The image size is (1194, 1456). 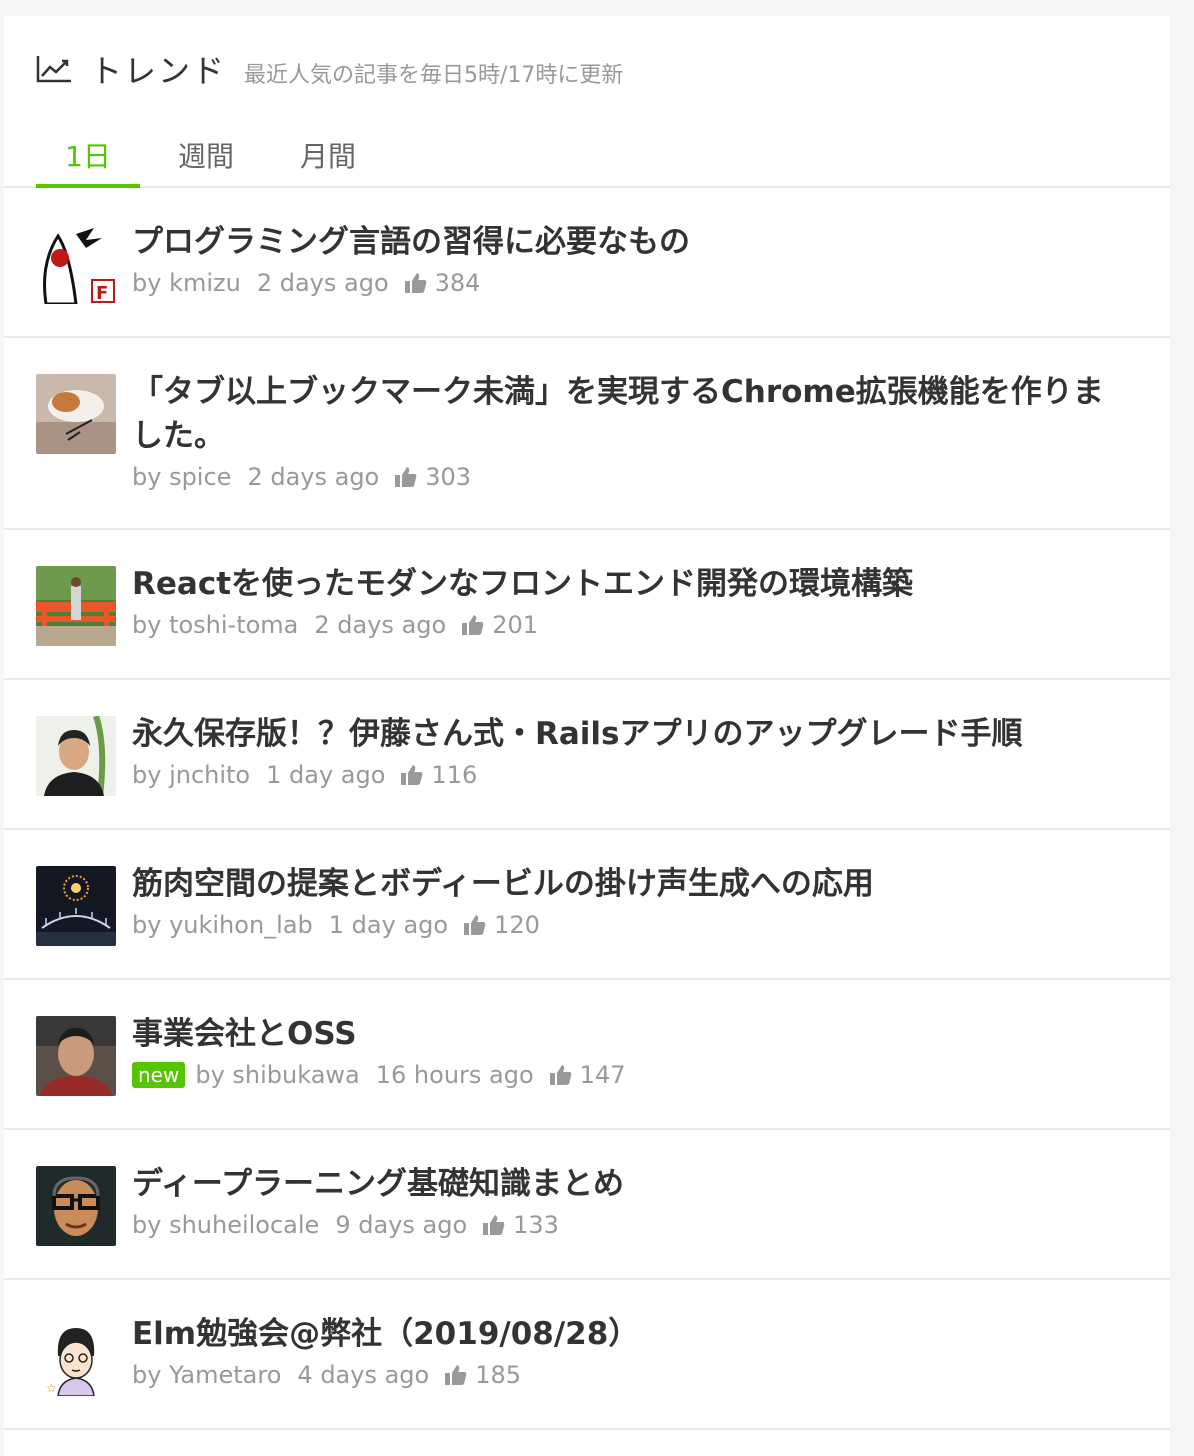 What do you see at coordinates (454, 1075) in the screenshot?
I see `post-time: 16 hours ago` at bounding box center [454, 1075].